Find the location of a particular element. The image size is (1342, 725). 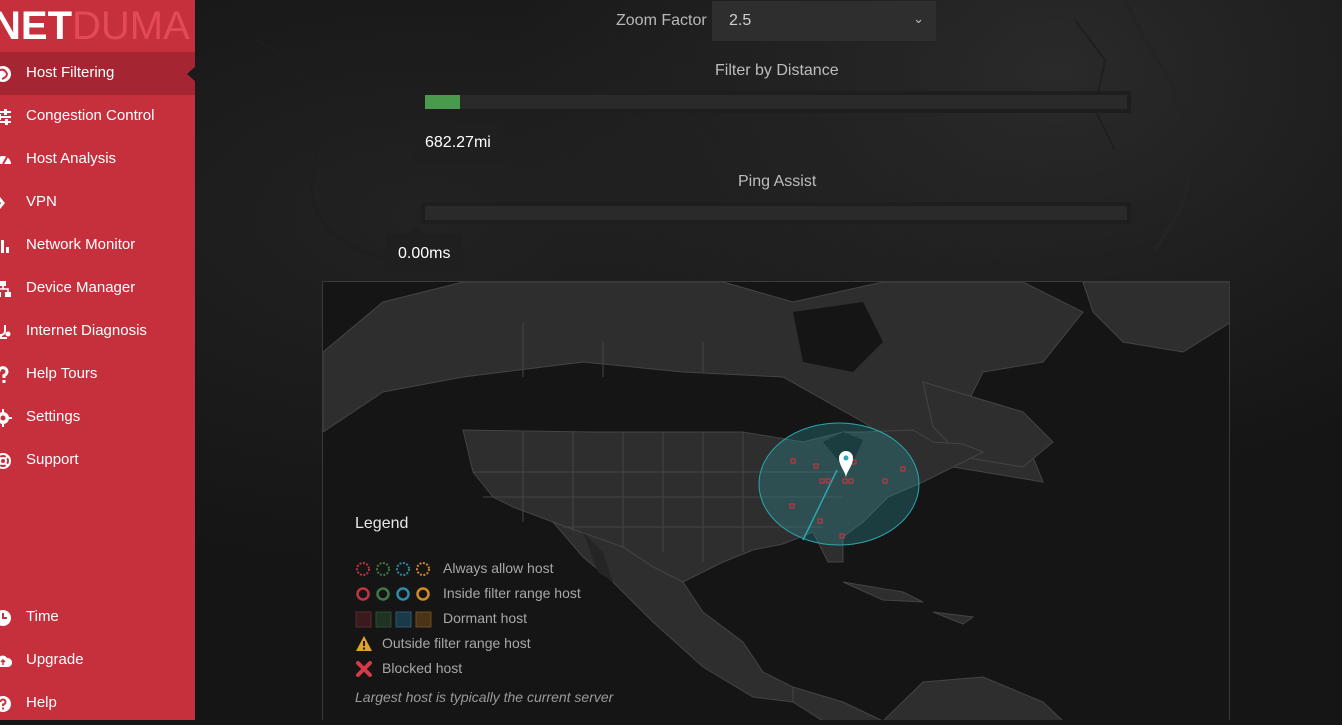

bar-chart-icon is located at coordinates (5, 246).